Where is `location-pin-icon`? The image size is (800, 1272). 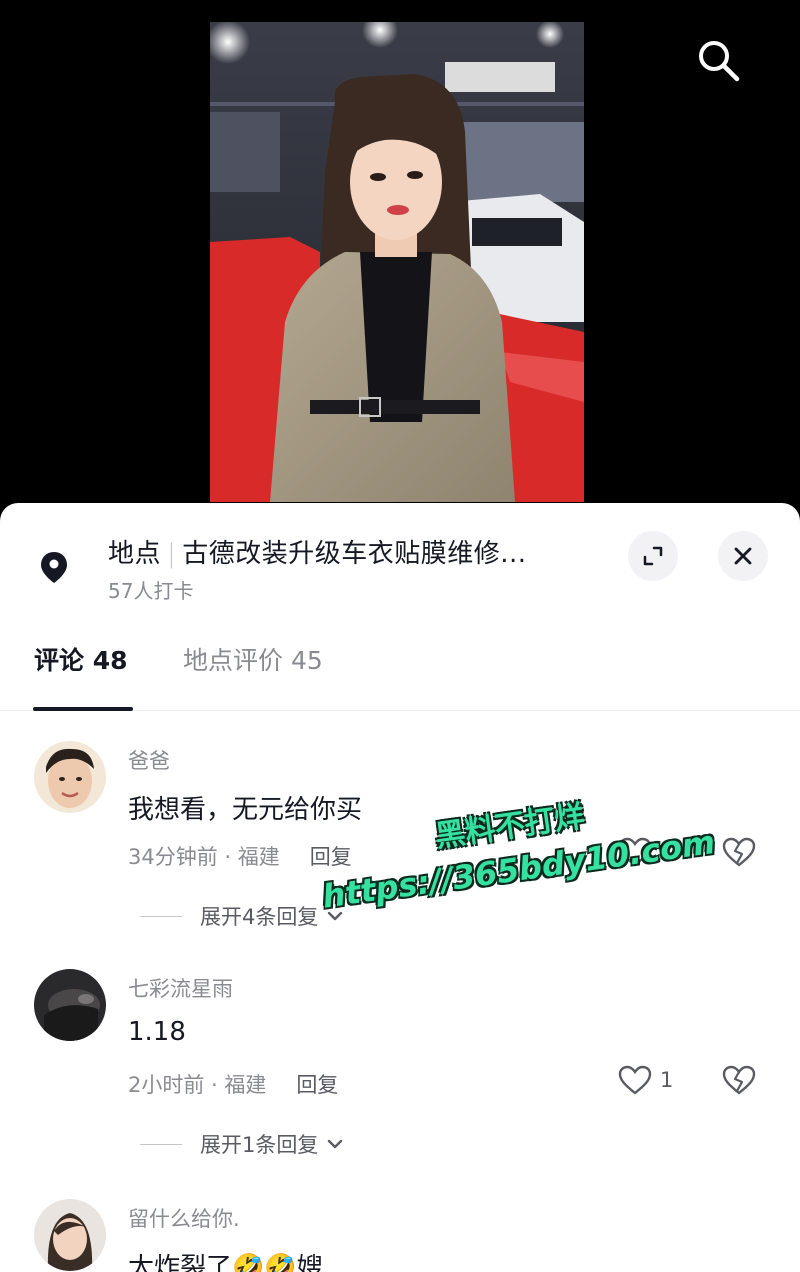
location-pin-icon is located at coordinates (54, 567).